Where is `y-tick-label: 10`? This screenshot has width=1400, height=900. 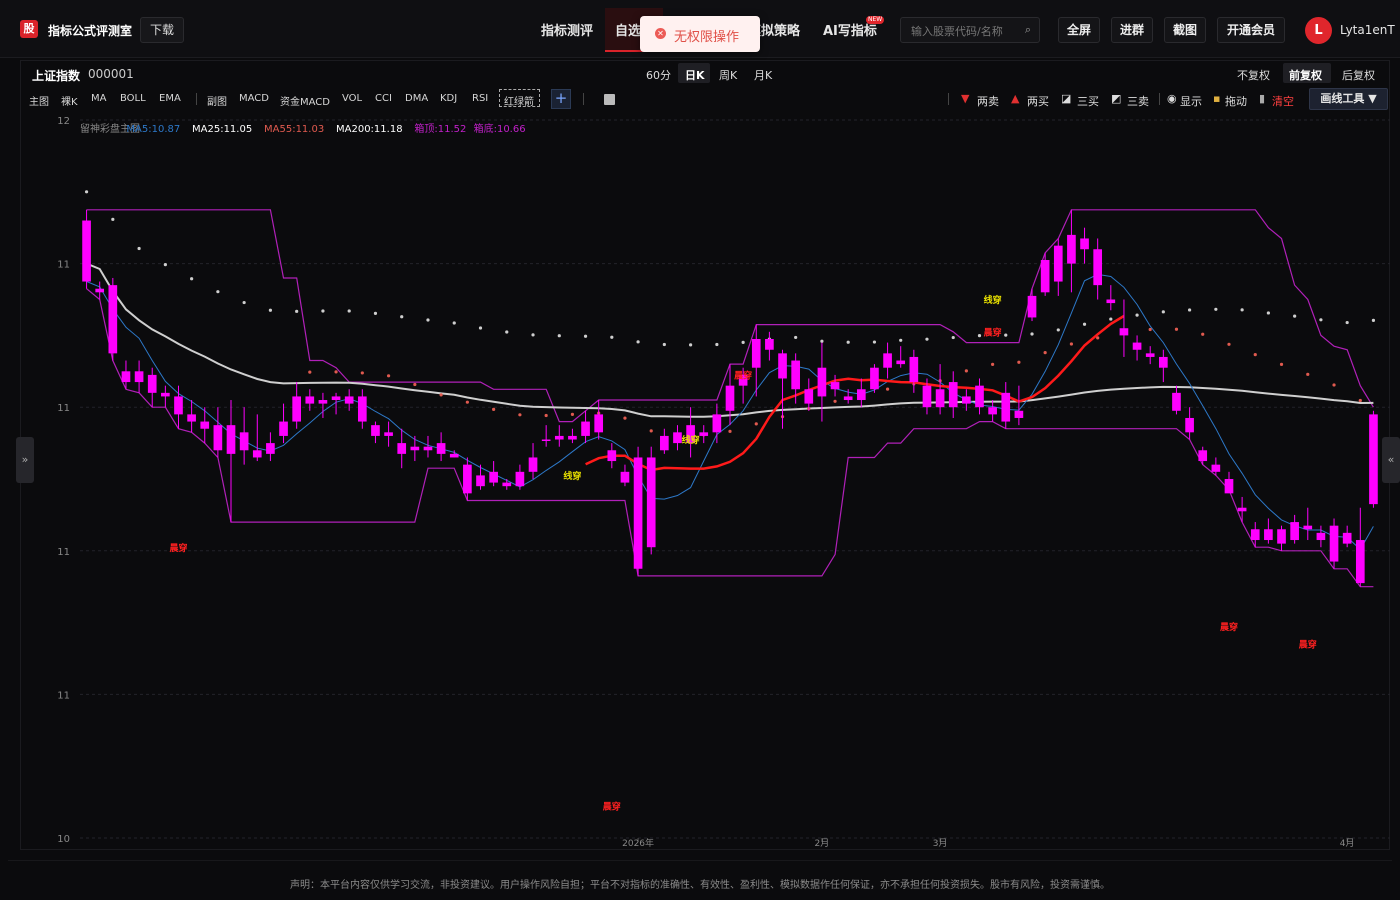
y-tick-label: 10 is located at coordinates (63, 839).